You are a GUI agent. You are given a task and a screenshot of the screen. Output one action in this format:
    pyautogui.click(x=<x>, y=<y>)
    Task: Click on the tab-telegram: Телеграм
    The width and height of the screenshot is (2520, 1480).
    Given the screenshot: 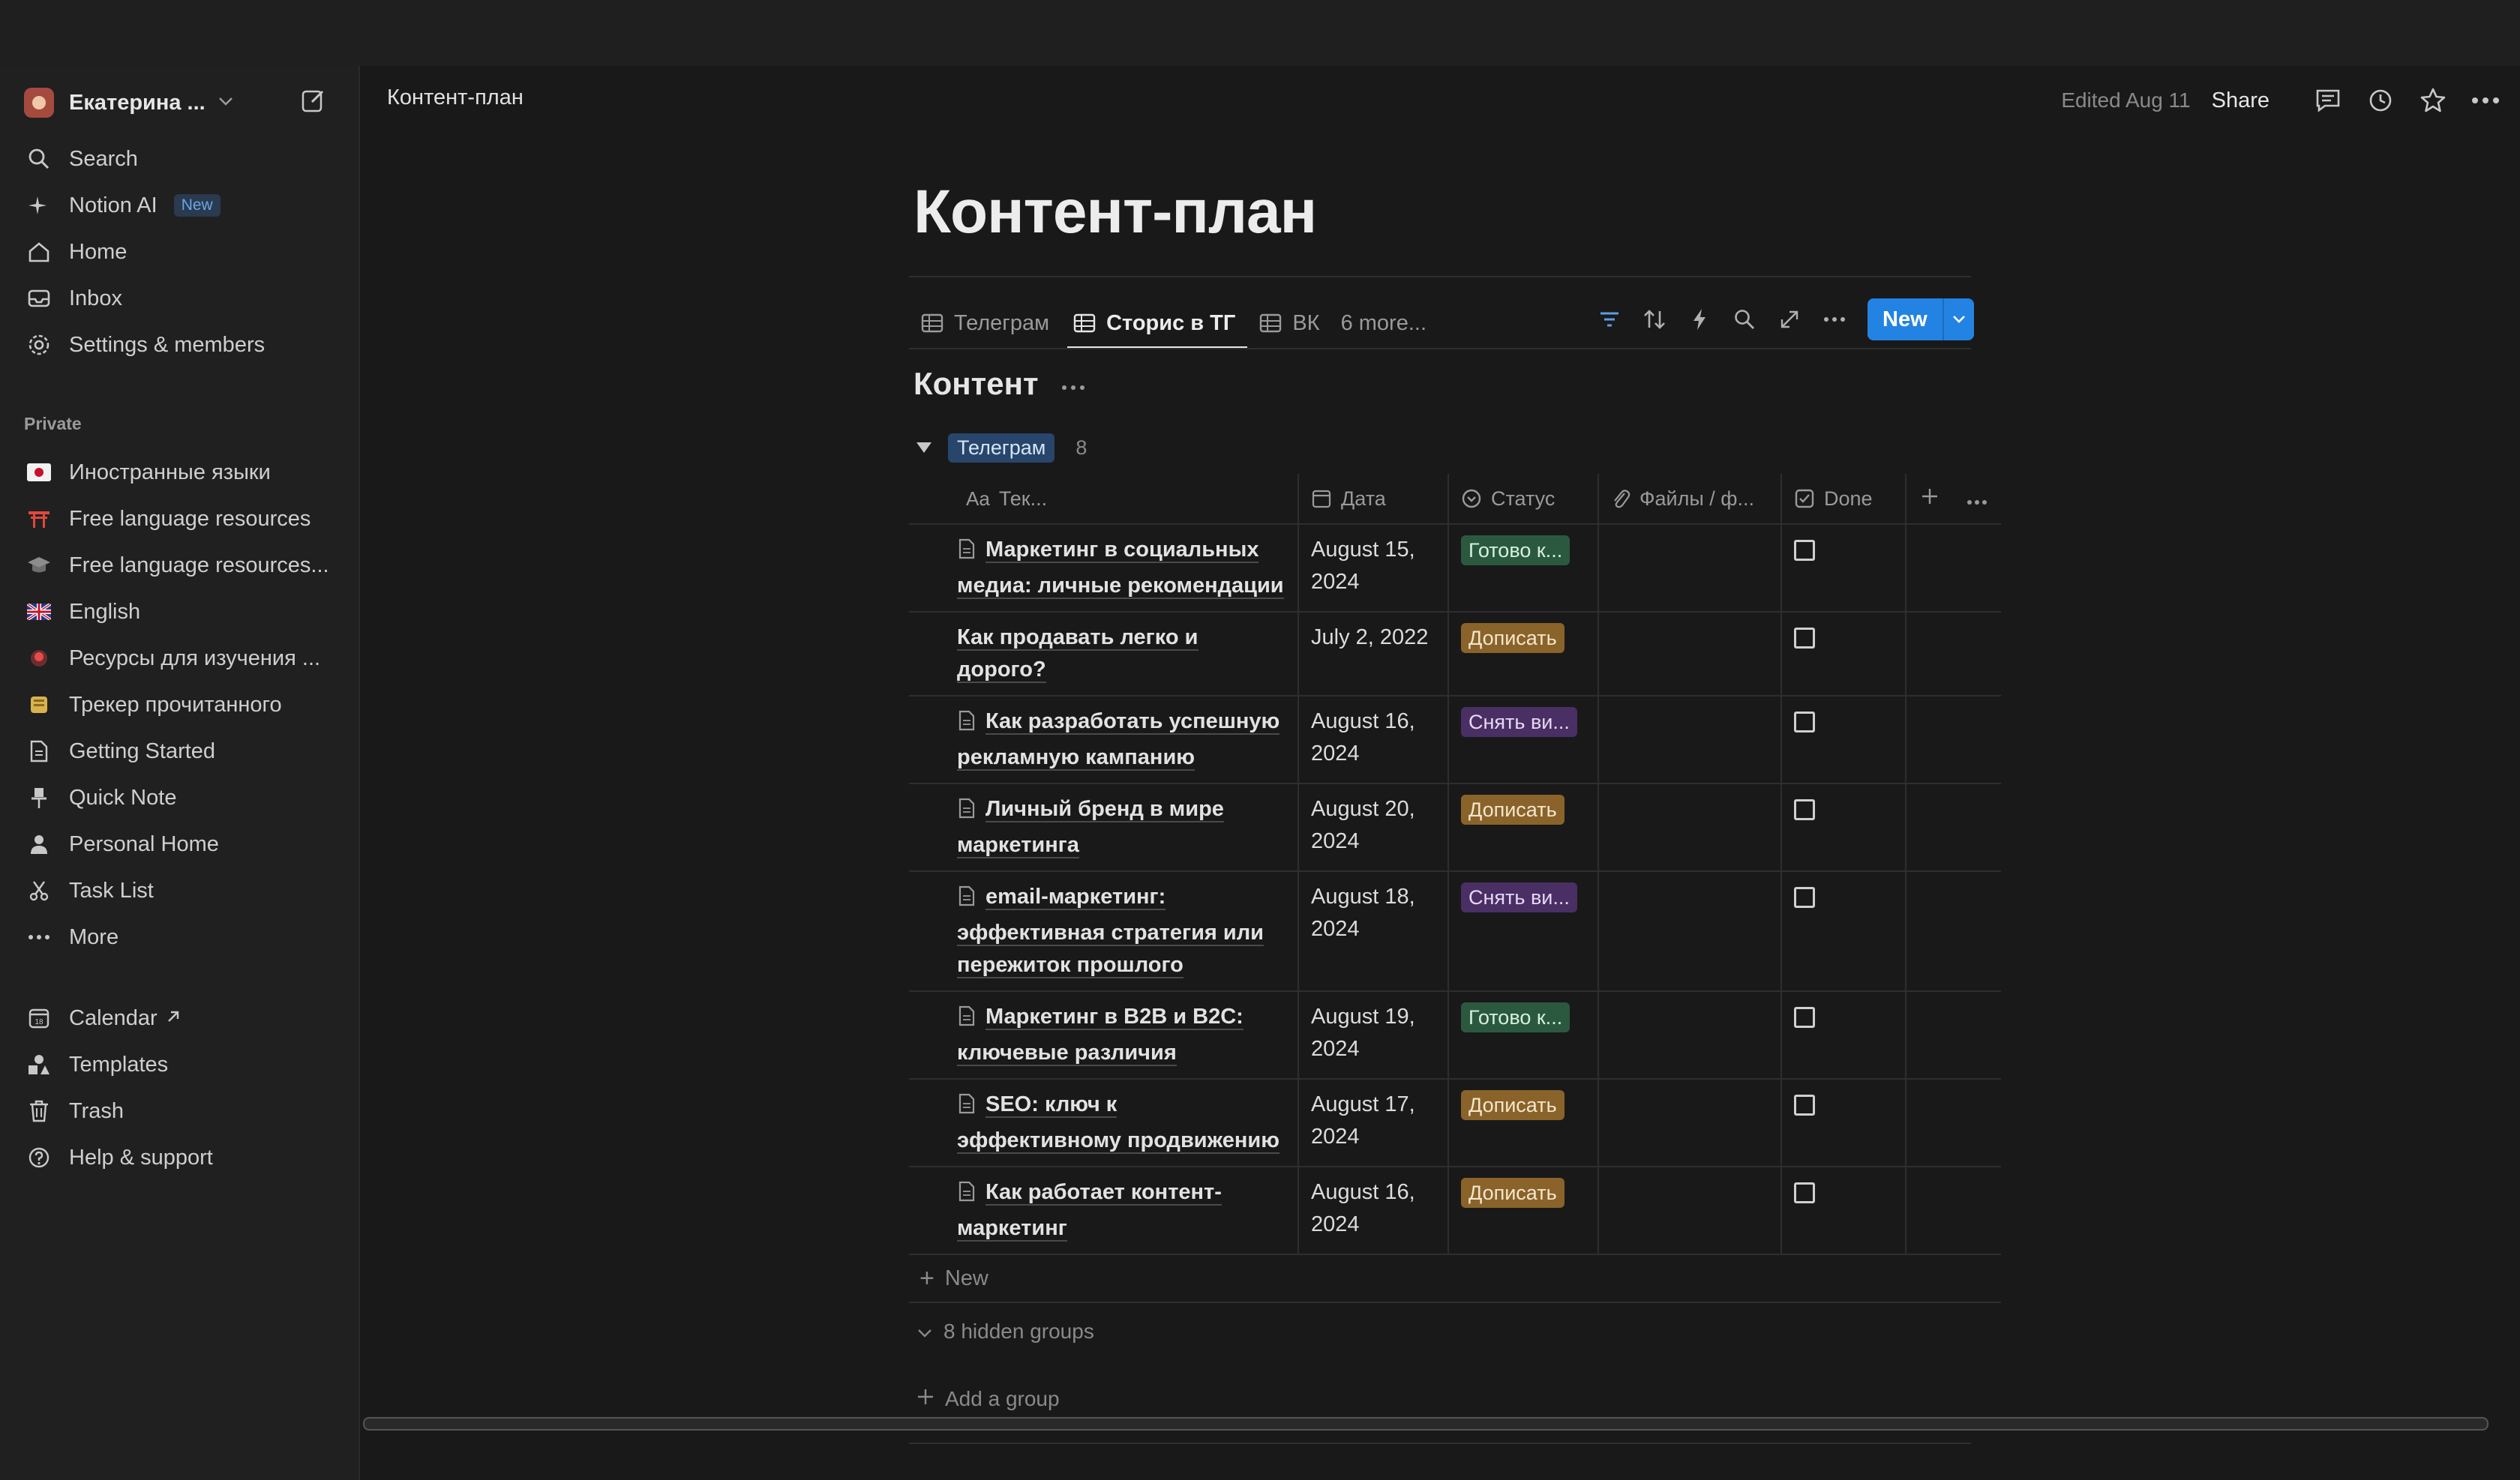 What is the action you would take?
    pyautogui.click(x=985, y=323)
    